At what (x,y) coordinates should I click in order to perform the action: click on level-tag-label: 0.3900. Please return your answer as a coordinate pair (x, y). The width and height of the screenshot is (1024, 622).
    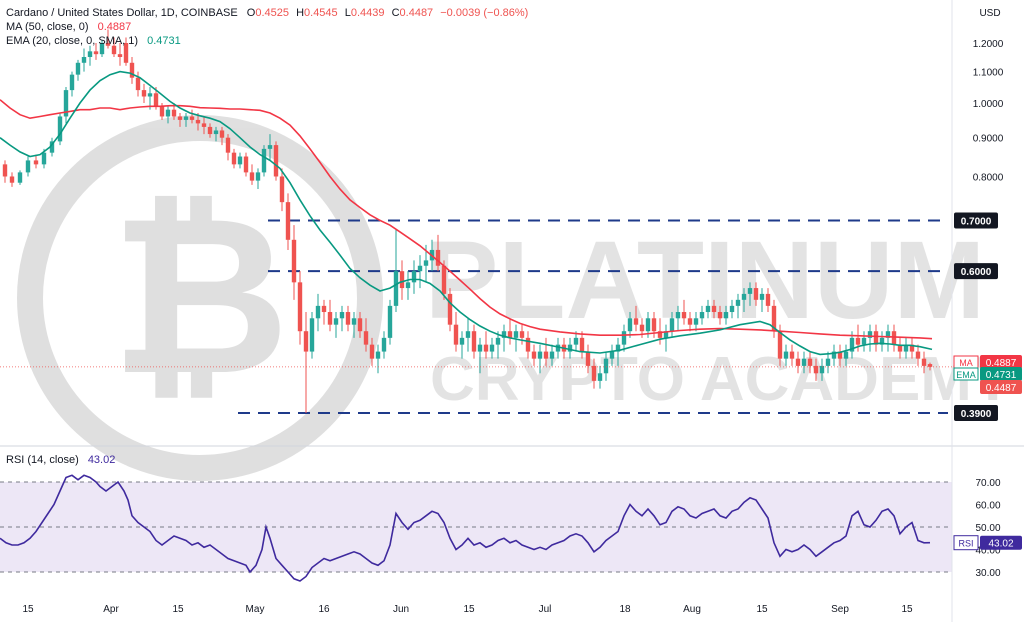
    Looking at the image, I should click on (976, 414).